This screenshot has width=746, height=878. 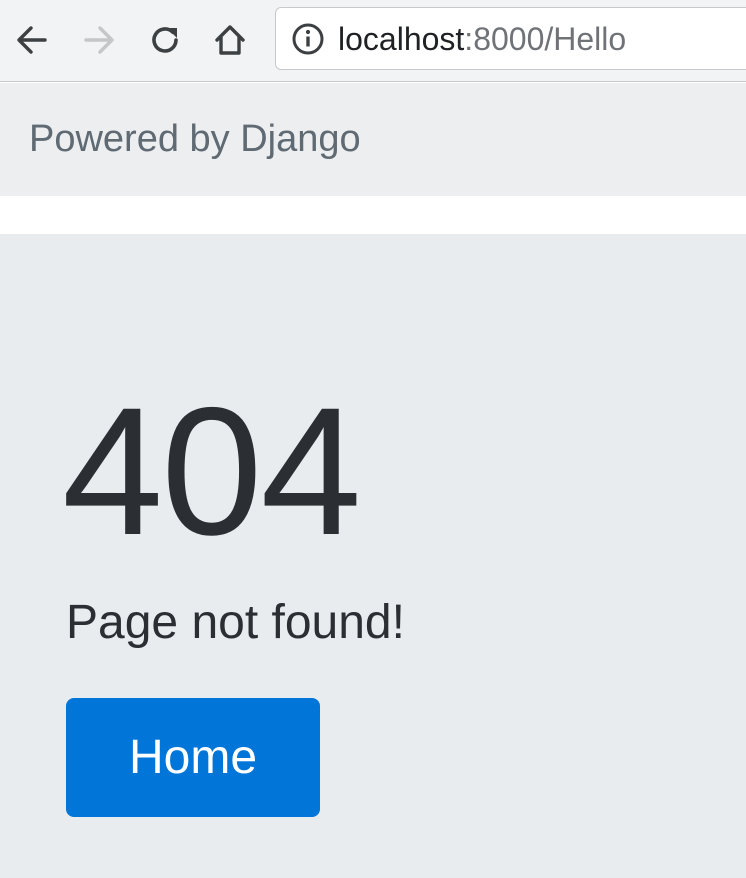 I want to click on info-icon, so click(x=308, y=39).